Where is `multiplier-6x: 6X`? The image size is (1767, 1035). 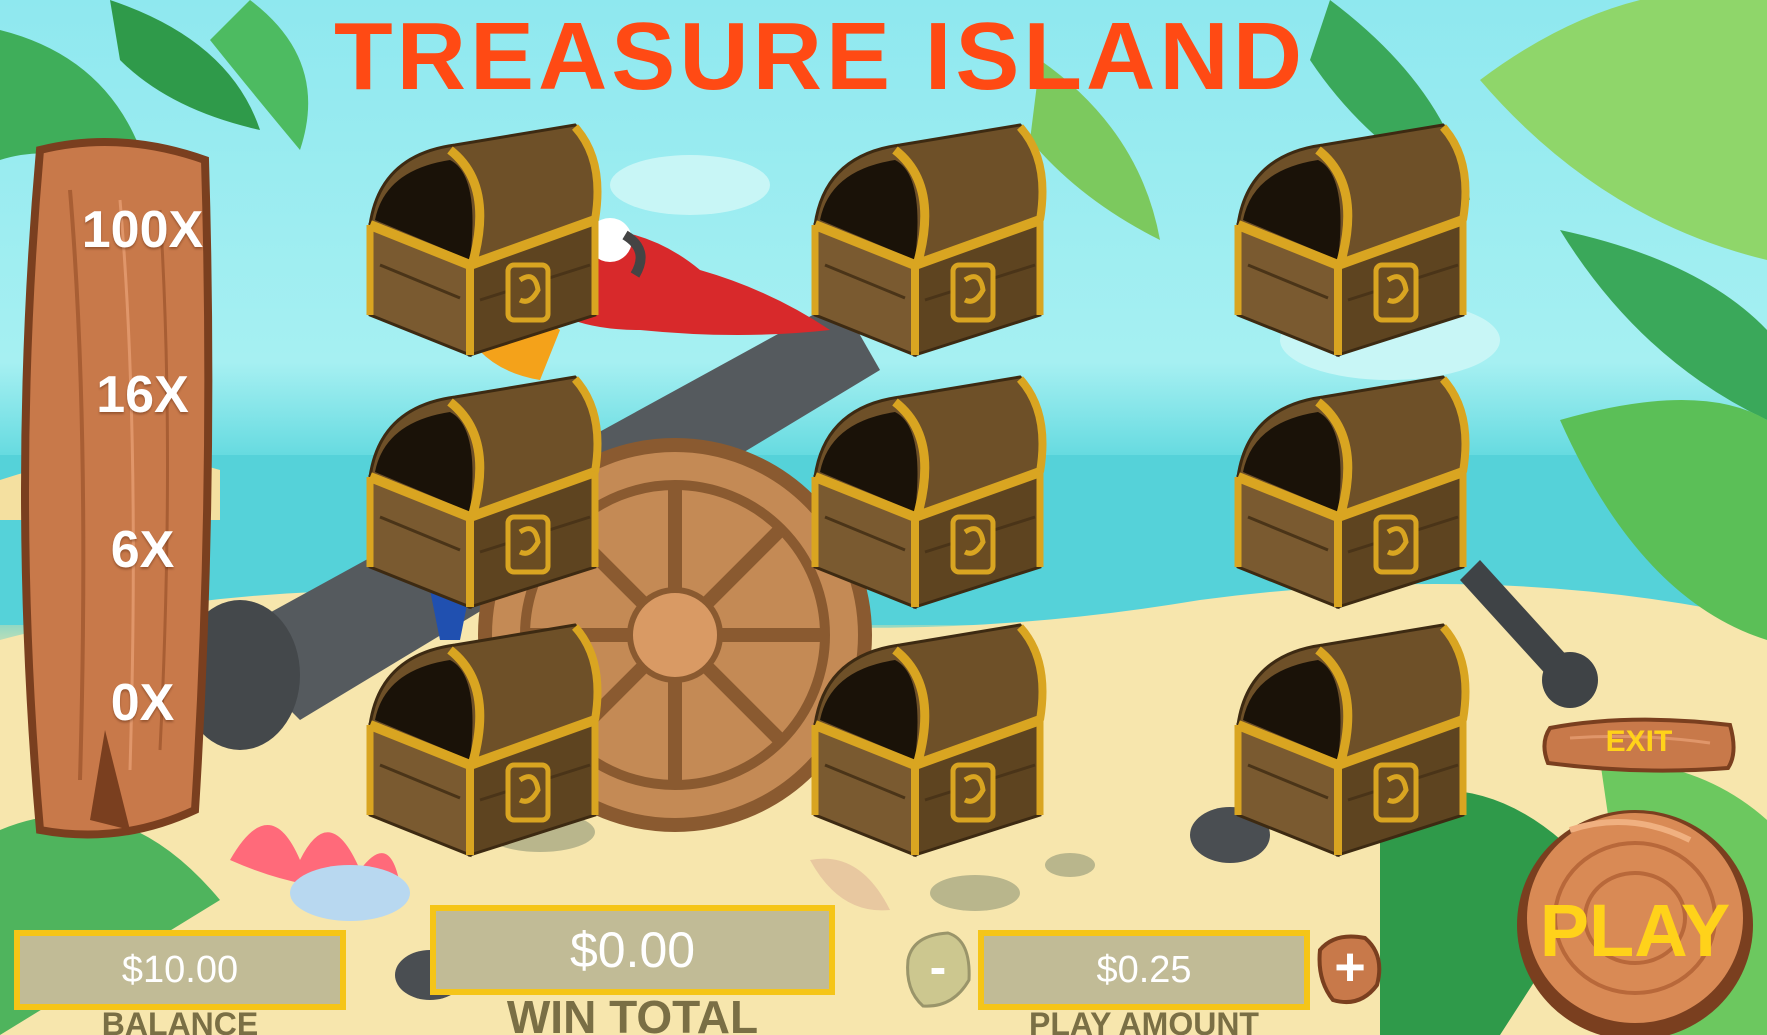 multiplier-6x: 6X is located at coordinates (142, 550).